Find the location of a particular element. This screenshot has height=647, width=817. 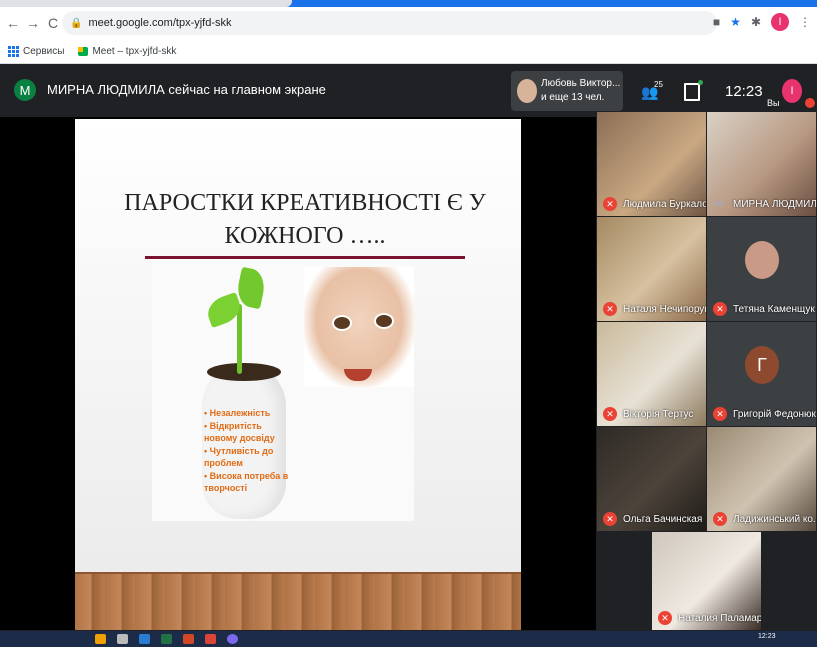

participant-name: Ольга Бачинская is located at coordinates (663, 519).